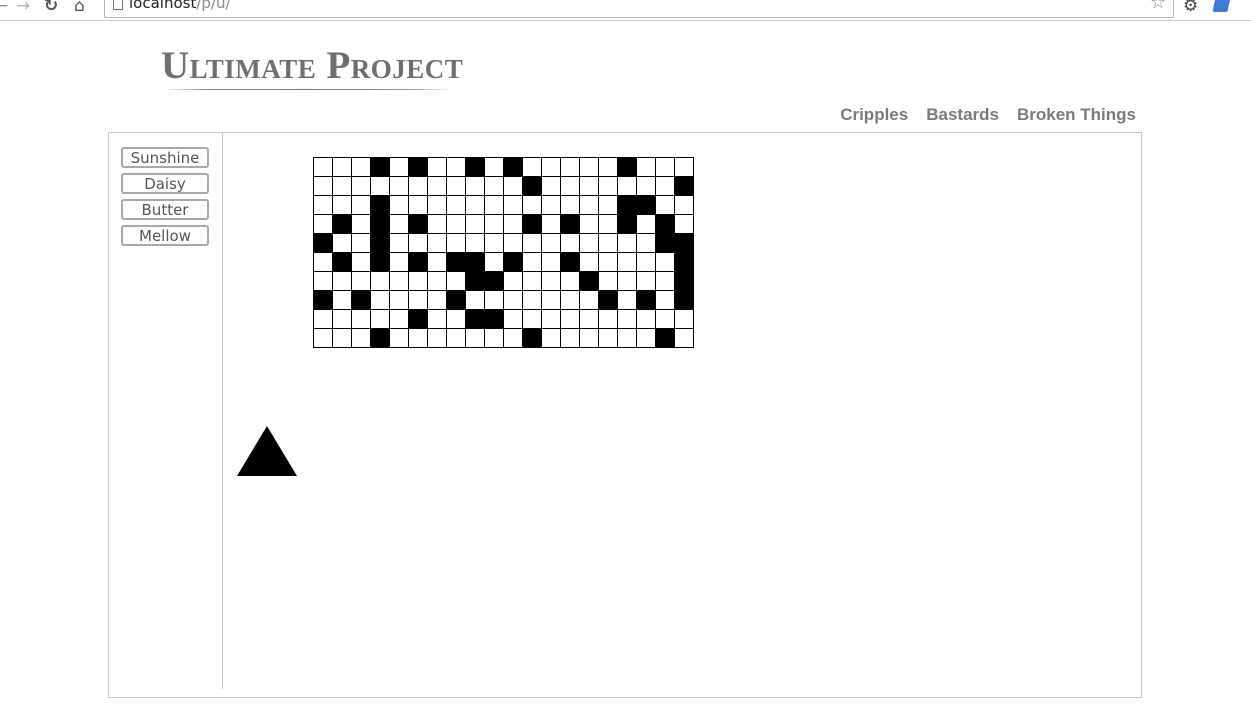 The width and height of the screenshot is (1251, 725). Describe the element at coordinates (1221, 6) in the screenshot. I see `extension-icon` at that location.